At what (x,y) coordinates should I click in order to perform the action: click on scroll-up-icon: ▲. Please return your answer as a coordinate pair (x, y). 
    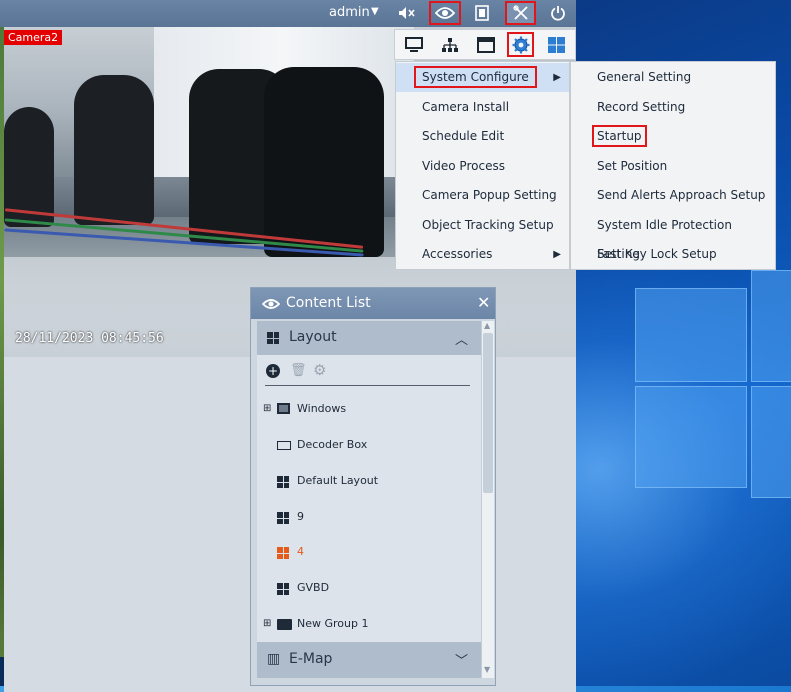
    Looking at the image, I should click on (487, 325).